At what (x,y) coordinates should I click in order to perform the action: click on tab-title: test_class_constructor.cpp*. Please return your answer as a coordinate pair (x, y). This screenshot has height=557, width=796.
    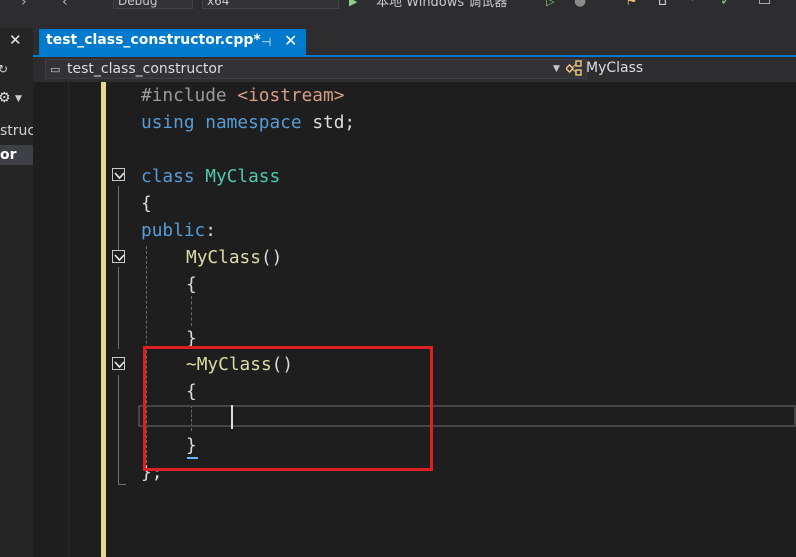
    Looking at the image, I should click on (153, 40).